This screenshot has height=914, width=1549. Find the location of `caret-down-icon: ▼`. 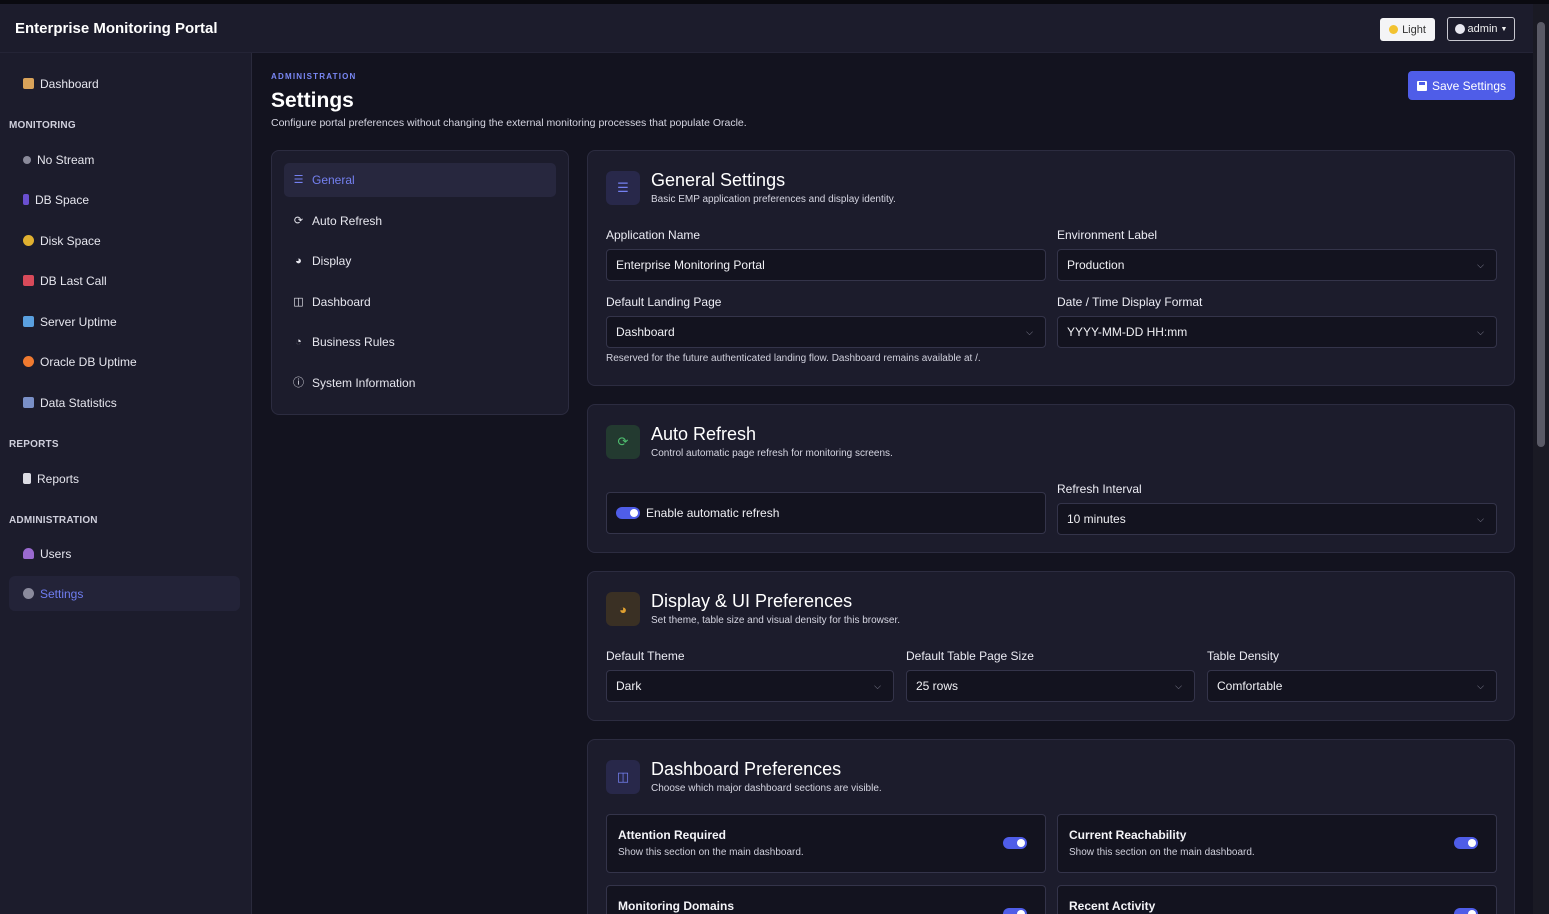

caret-down-icon: ▼ is located at coordinates (1504, 29).